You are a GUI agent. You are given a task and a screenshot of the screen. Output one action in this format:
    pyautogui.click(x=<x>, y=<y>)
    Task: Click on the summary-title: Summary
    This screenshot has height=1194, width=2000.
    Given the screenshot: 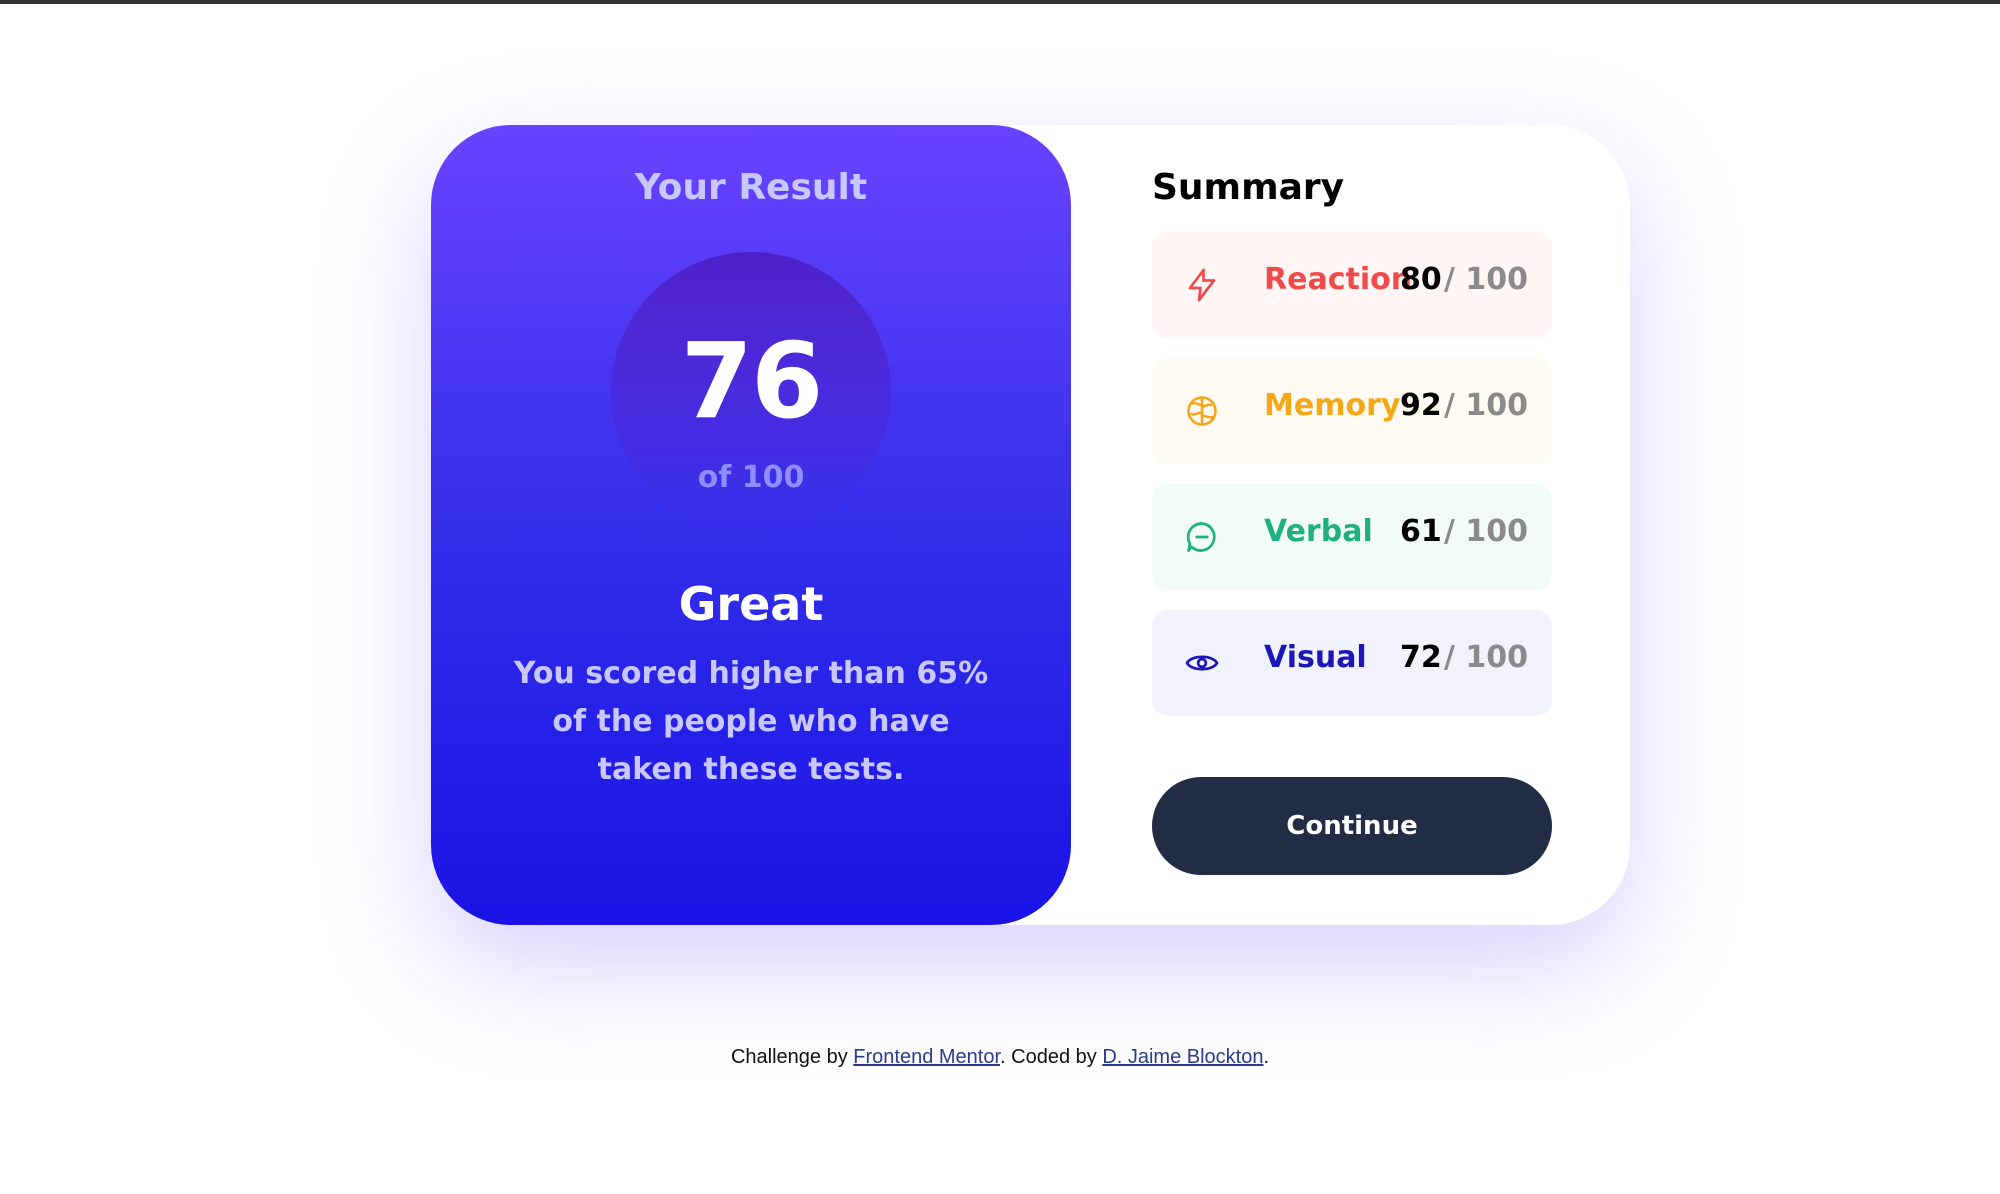 What is the action you would take?
    pyautogui.click(x=1248, y=187)
    